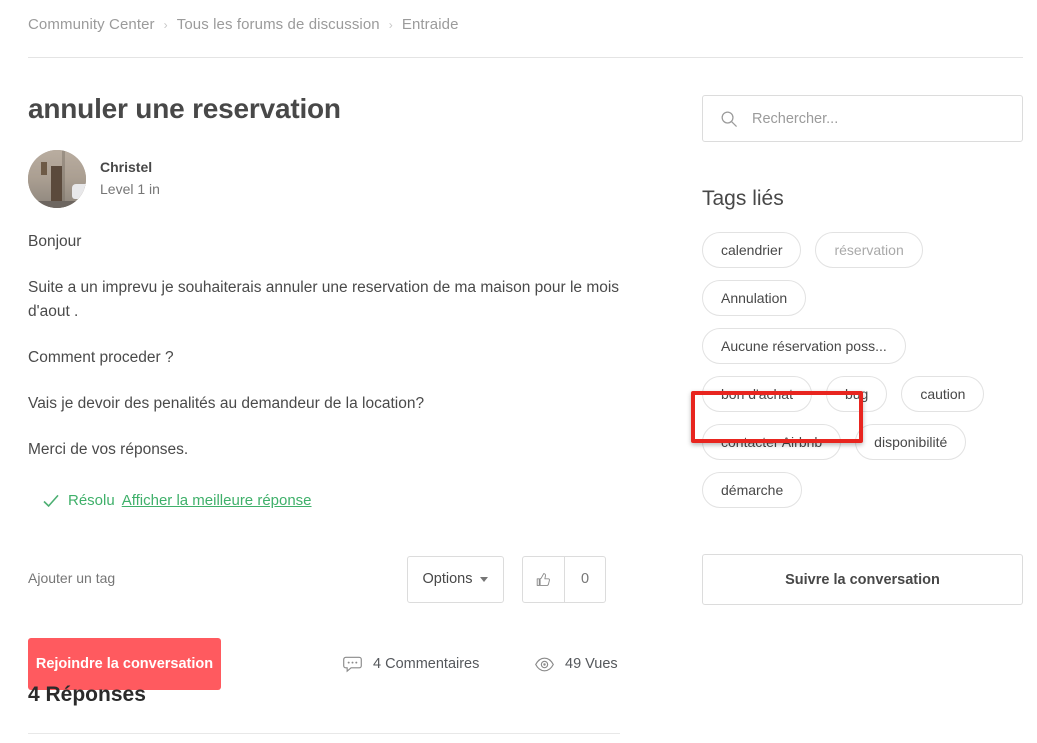 The width and height of the screenshot is (1037, 743). Describe the element at coordinates (584, 579) in the screenshot. I see `like-count: 0` at that location.